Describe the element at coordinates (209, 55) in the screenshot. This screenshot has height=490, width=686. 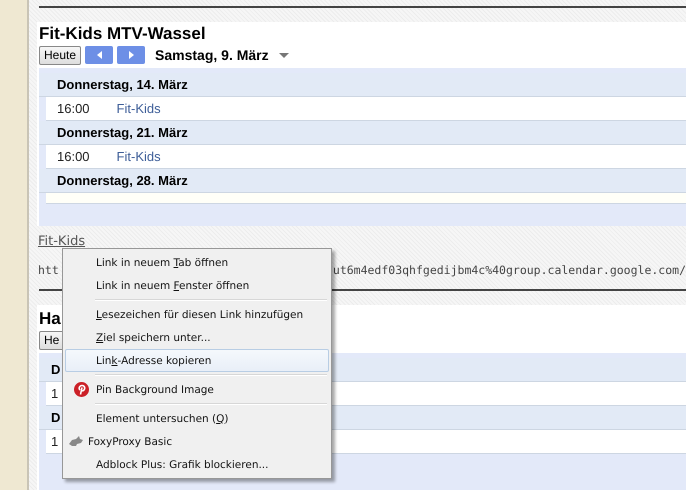
I see `date-dropdown: Samstag, 9. März` at that location.